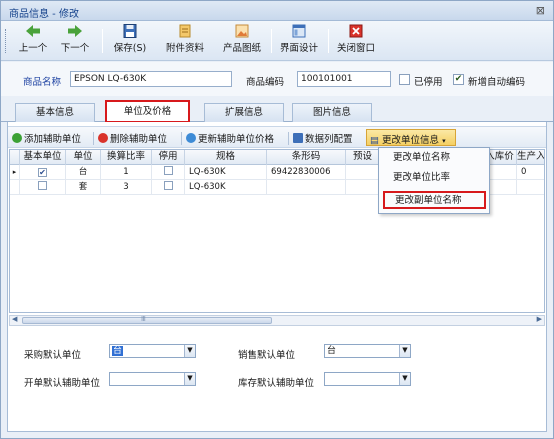 This screenshot has width=554, height=439. What do you see at coordinates (75, 48) in the screenshot?
I see `next-label: 下一个` at bounding box center [75, 48].